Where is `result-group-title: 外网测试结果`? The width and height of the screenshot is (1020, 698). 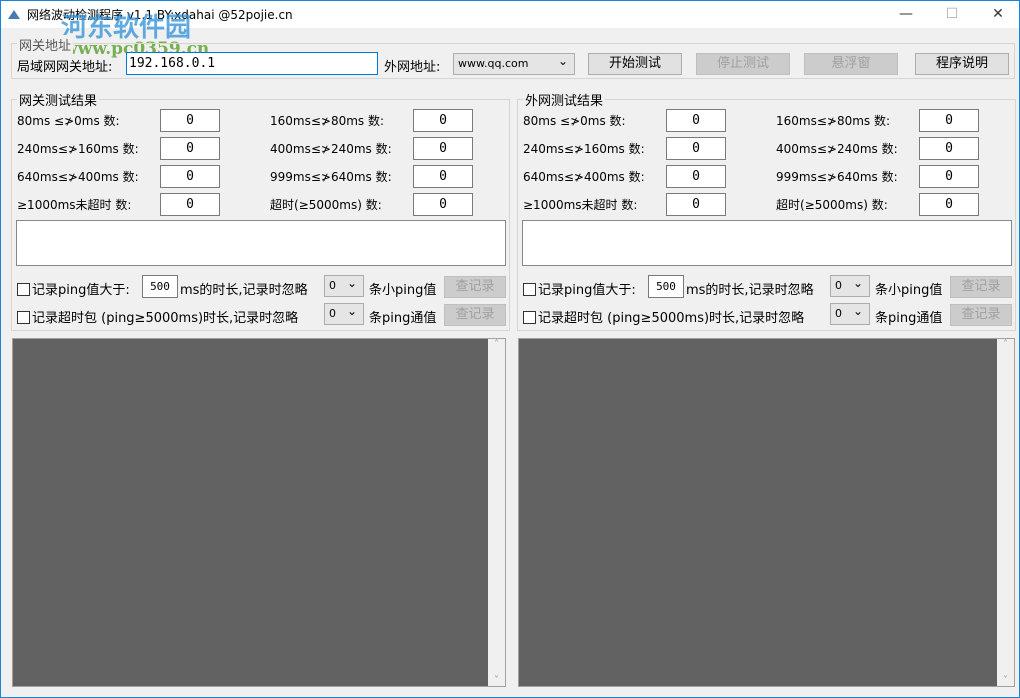
result-group-title: 外网测试结果 is located at coordinates (564, 99).